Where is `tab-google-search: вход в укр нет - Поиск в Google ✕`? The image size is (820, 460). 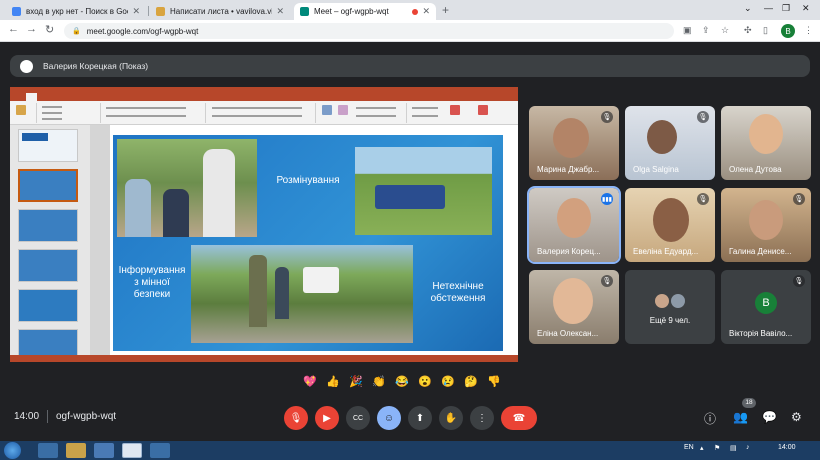
tab-google-search: вход в укр нет - Поиск в Google ✕ is located at coordinates (76, 11).